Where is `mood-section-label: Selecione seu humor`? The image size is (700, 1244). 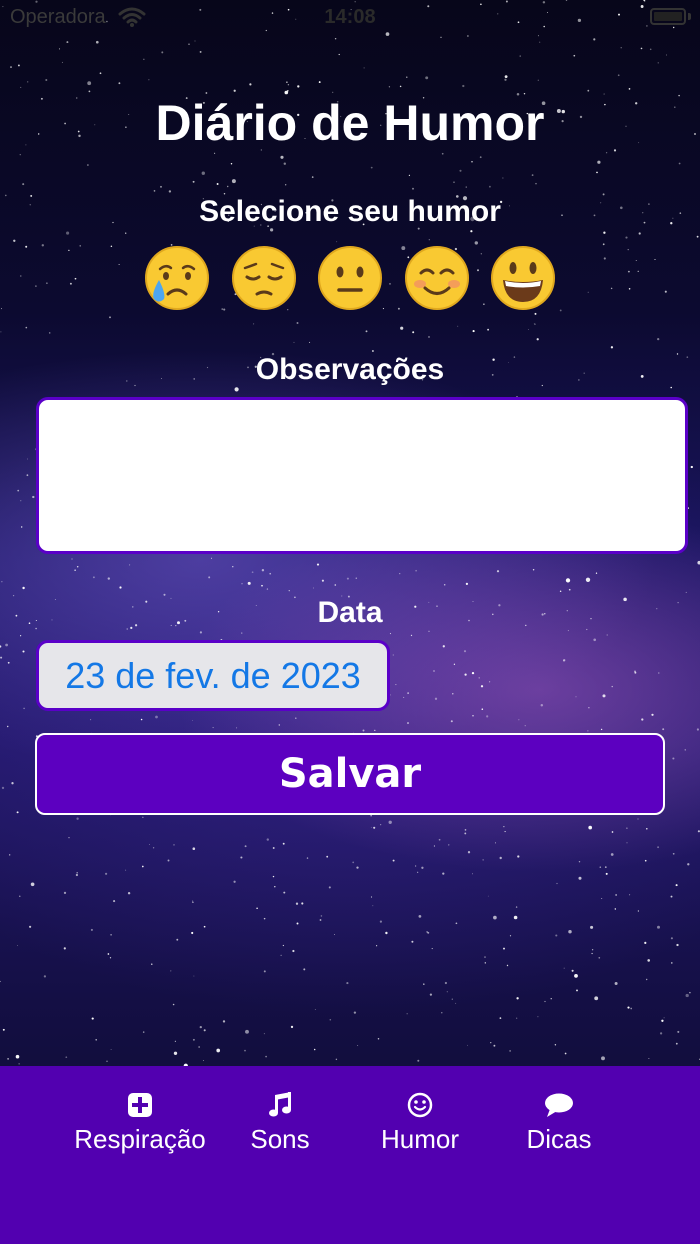 mood-section-label: Selecione seu humor is located at coordinates (350, 211).